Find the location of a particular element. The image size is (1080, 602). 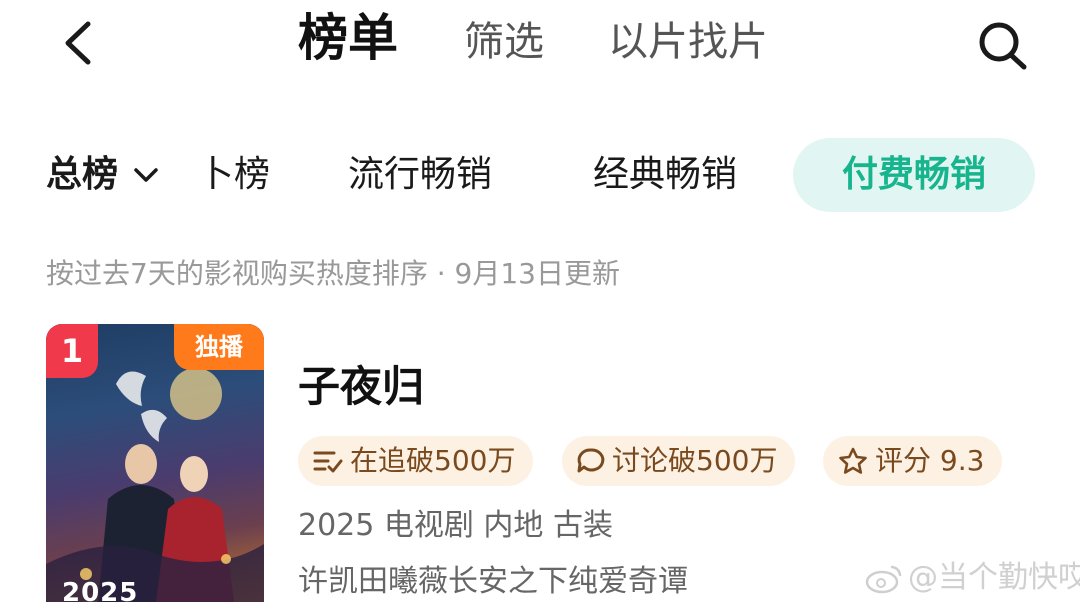

category-tab-popular: 流行畅销 is located at coordinates (420, 175).